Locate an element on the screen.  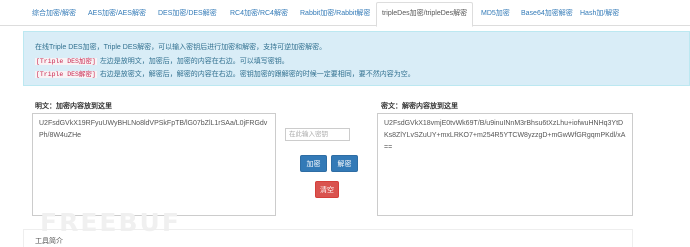
tab-md5: MD5加密 is located at coordinates (495, 14).